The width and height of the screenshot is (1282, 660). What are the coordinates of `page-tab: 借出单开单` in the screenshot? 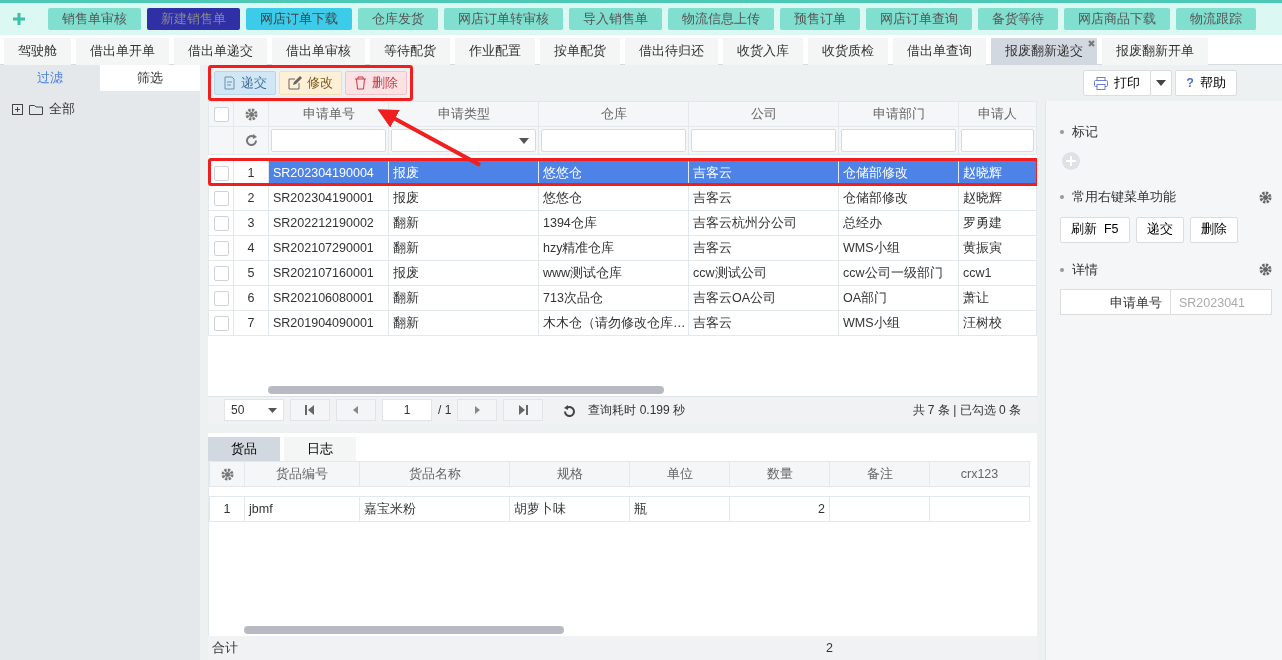 It's located at (122, 51).